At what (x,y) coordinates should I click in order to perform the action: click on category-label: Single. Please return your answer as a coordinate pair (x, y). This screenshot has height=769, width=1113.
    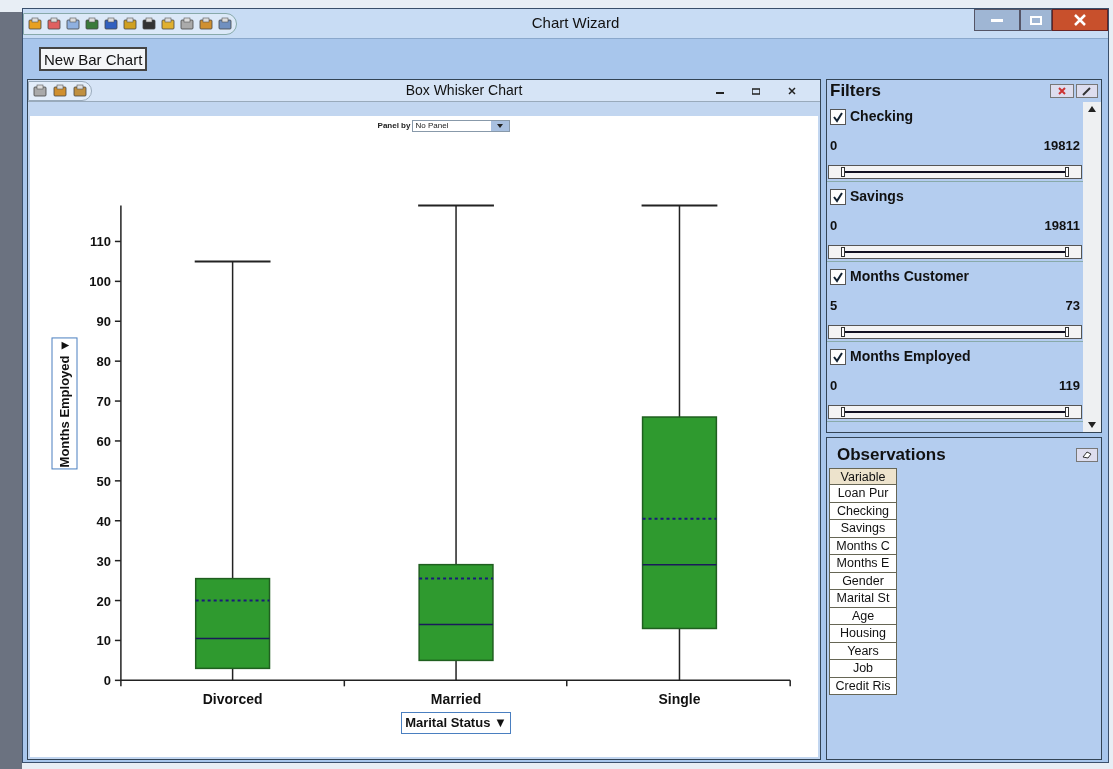
    Looking at the image, I should click on (679, 699).